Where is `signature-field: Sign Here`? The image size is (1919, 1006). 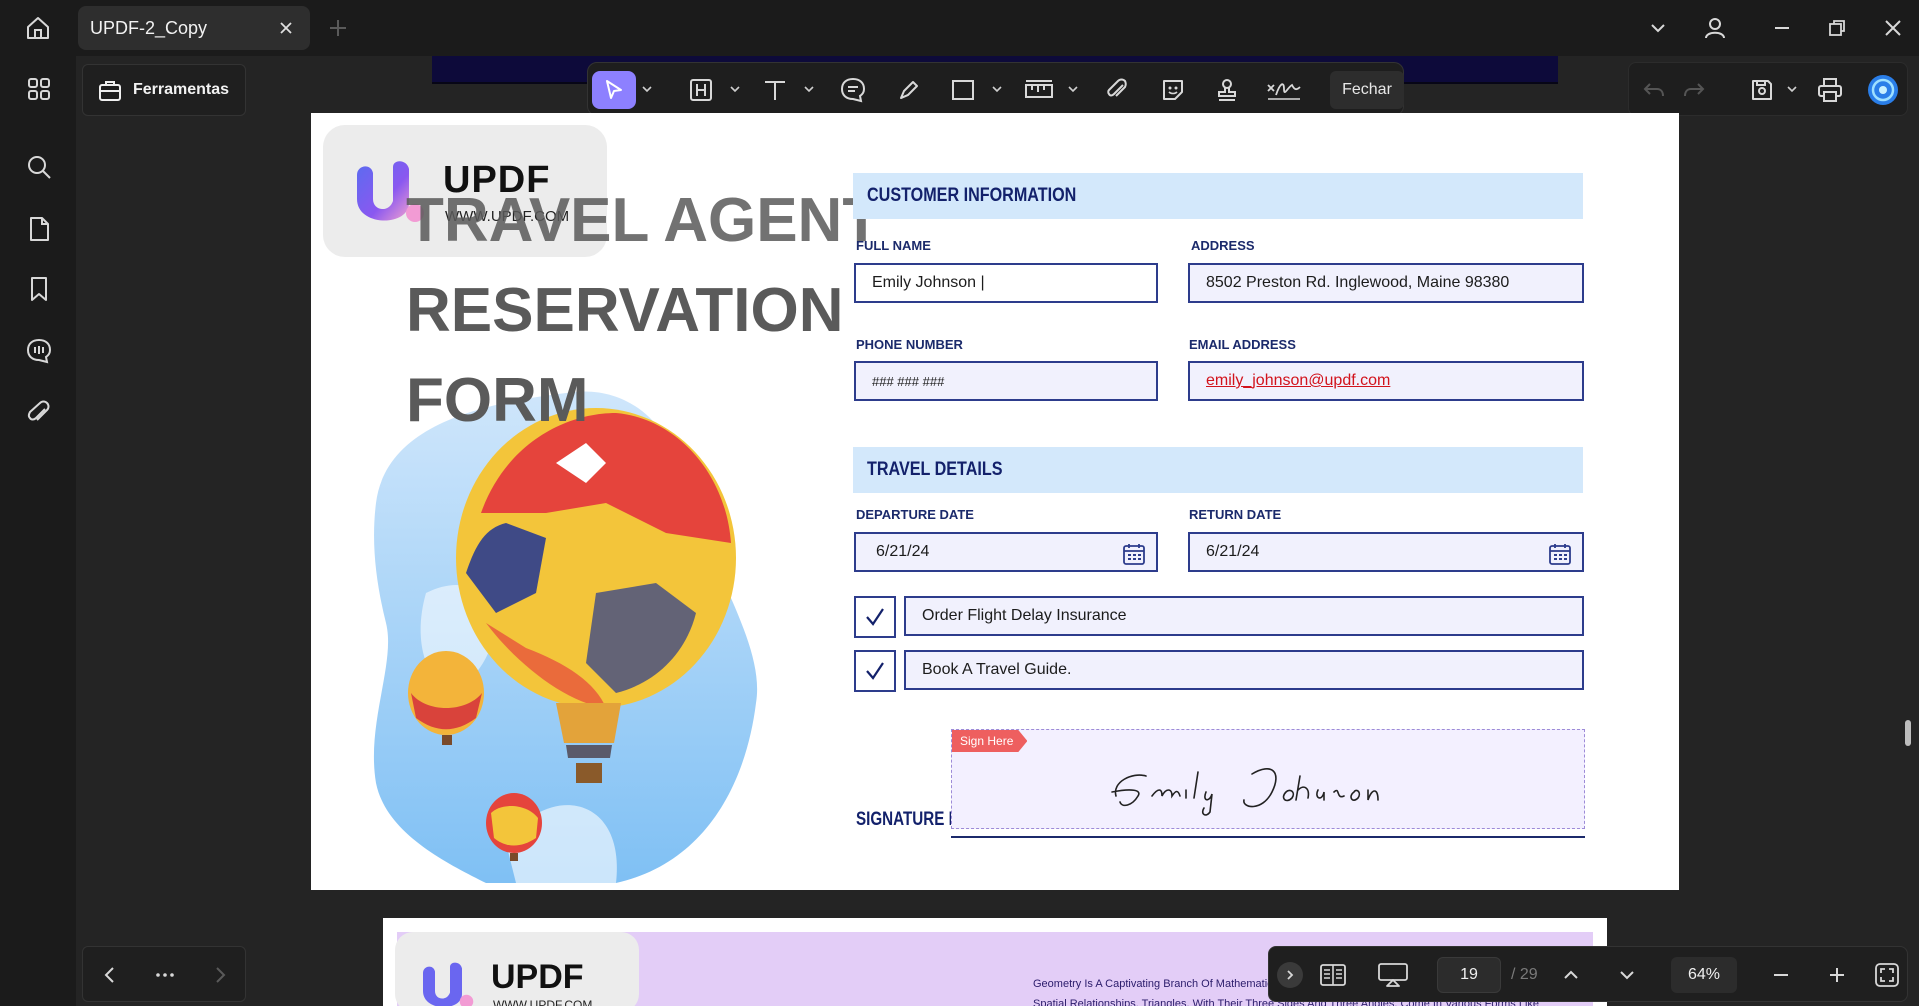 signature-field: Sign Here is located at coordinates (1268, 779).